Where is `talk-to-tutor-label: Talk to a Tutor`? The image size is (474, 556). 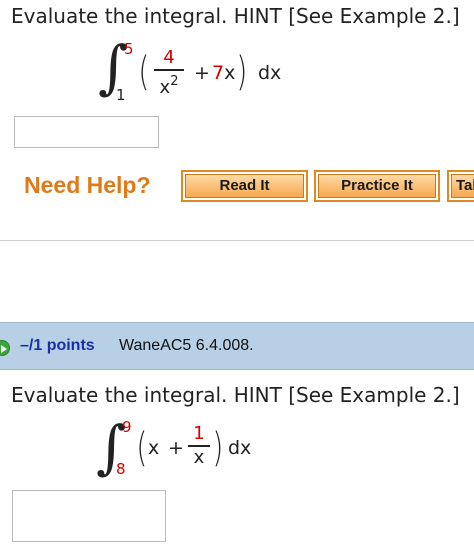
talk-to-tutor-label: Talk to a Tutor is located at coordinates (462, 186).